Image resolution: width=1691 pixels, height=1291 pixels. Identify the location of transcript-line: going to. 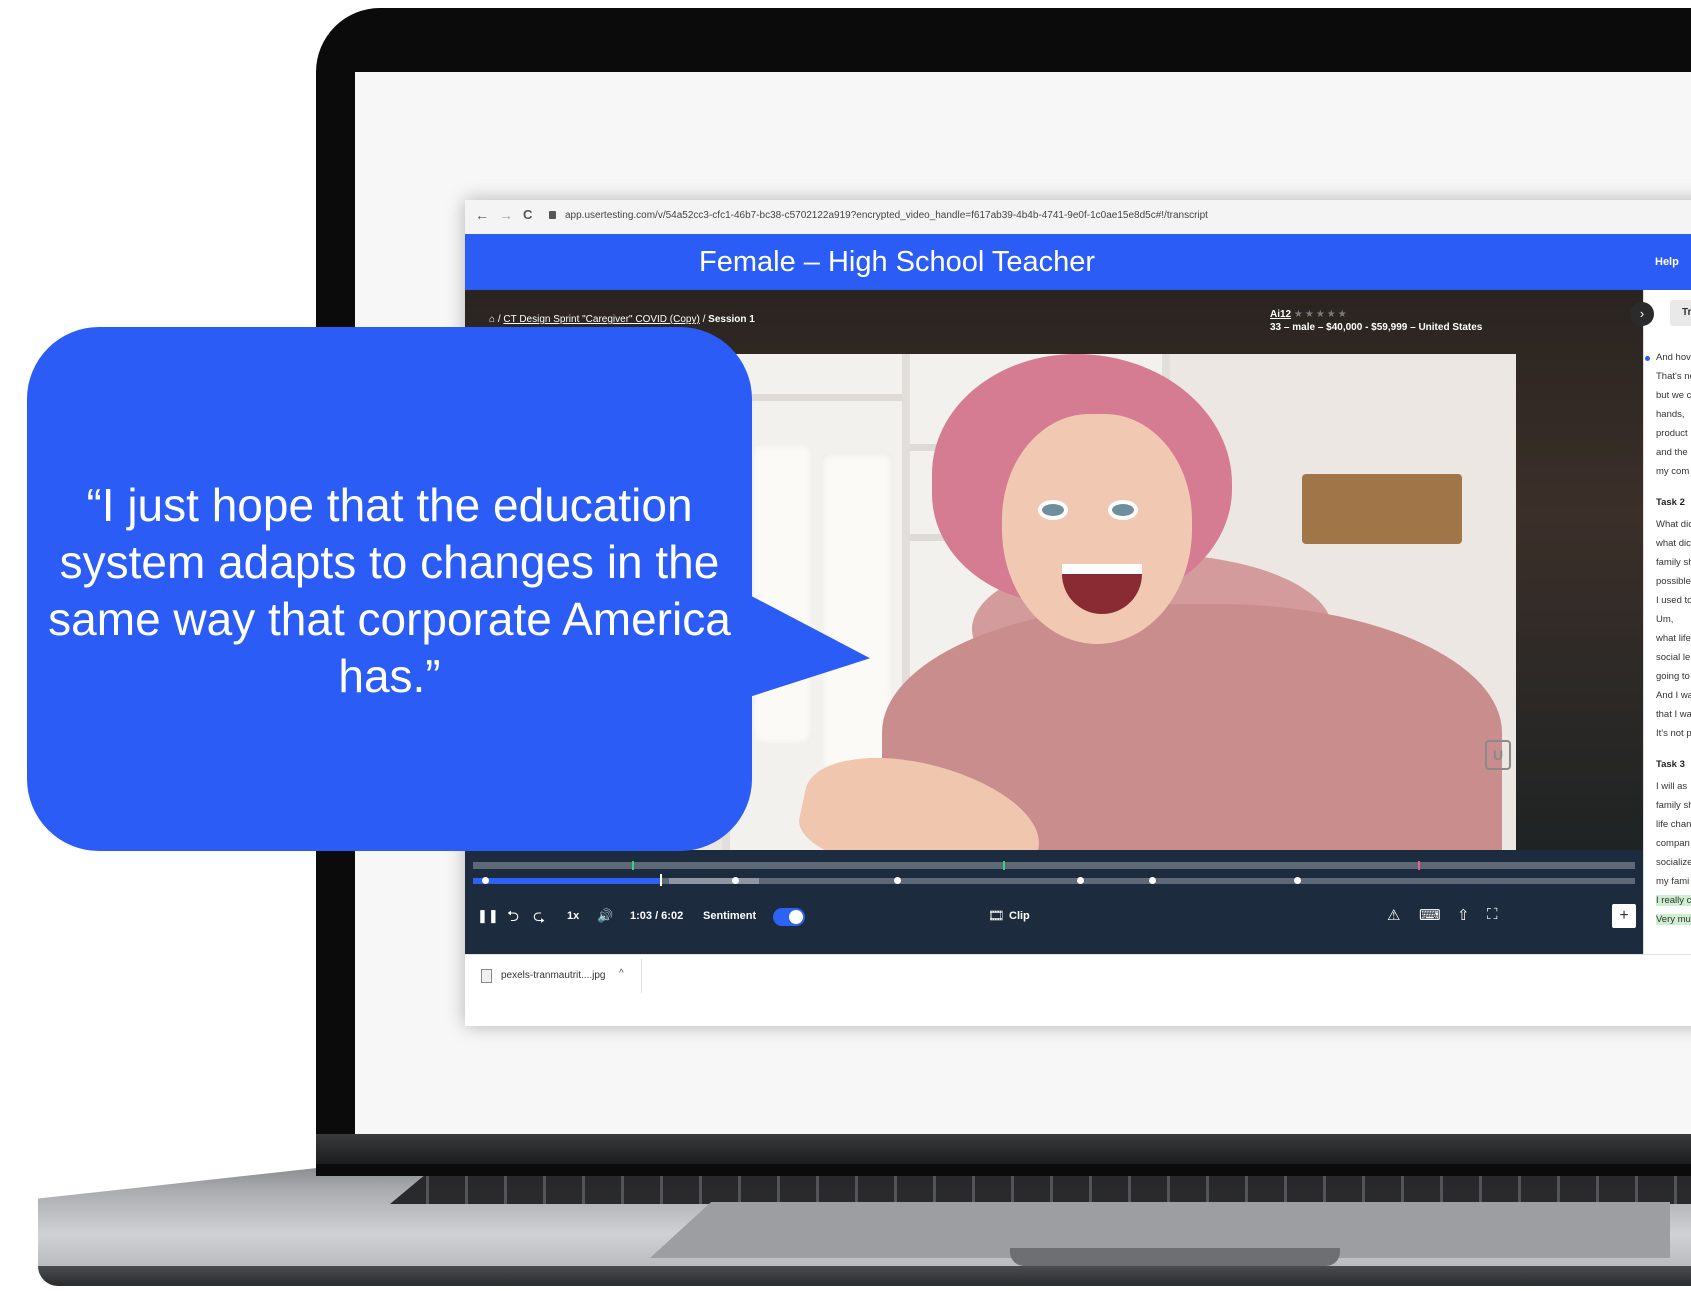
(1673, 676).